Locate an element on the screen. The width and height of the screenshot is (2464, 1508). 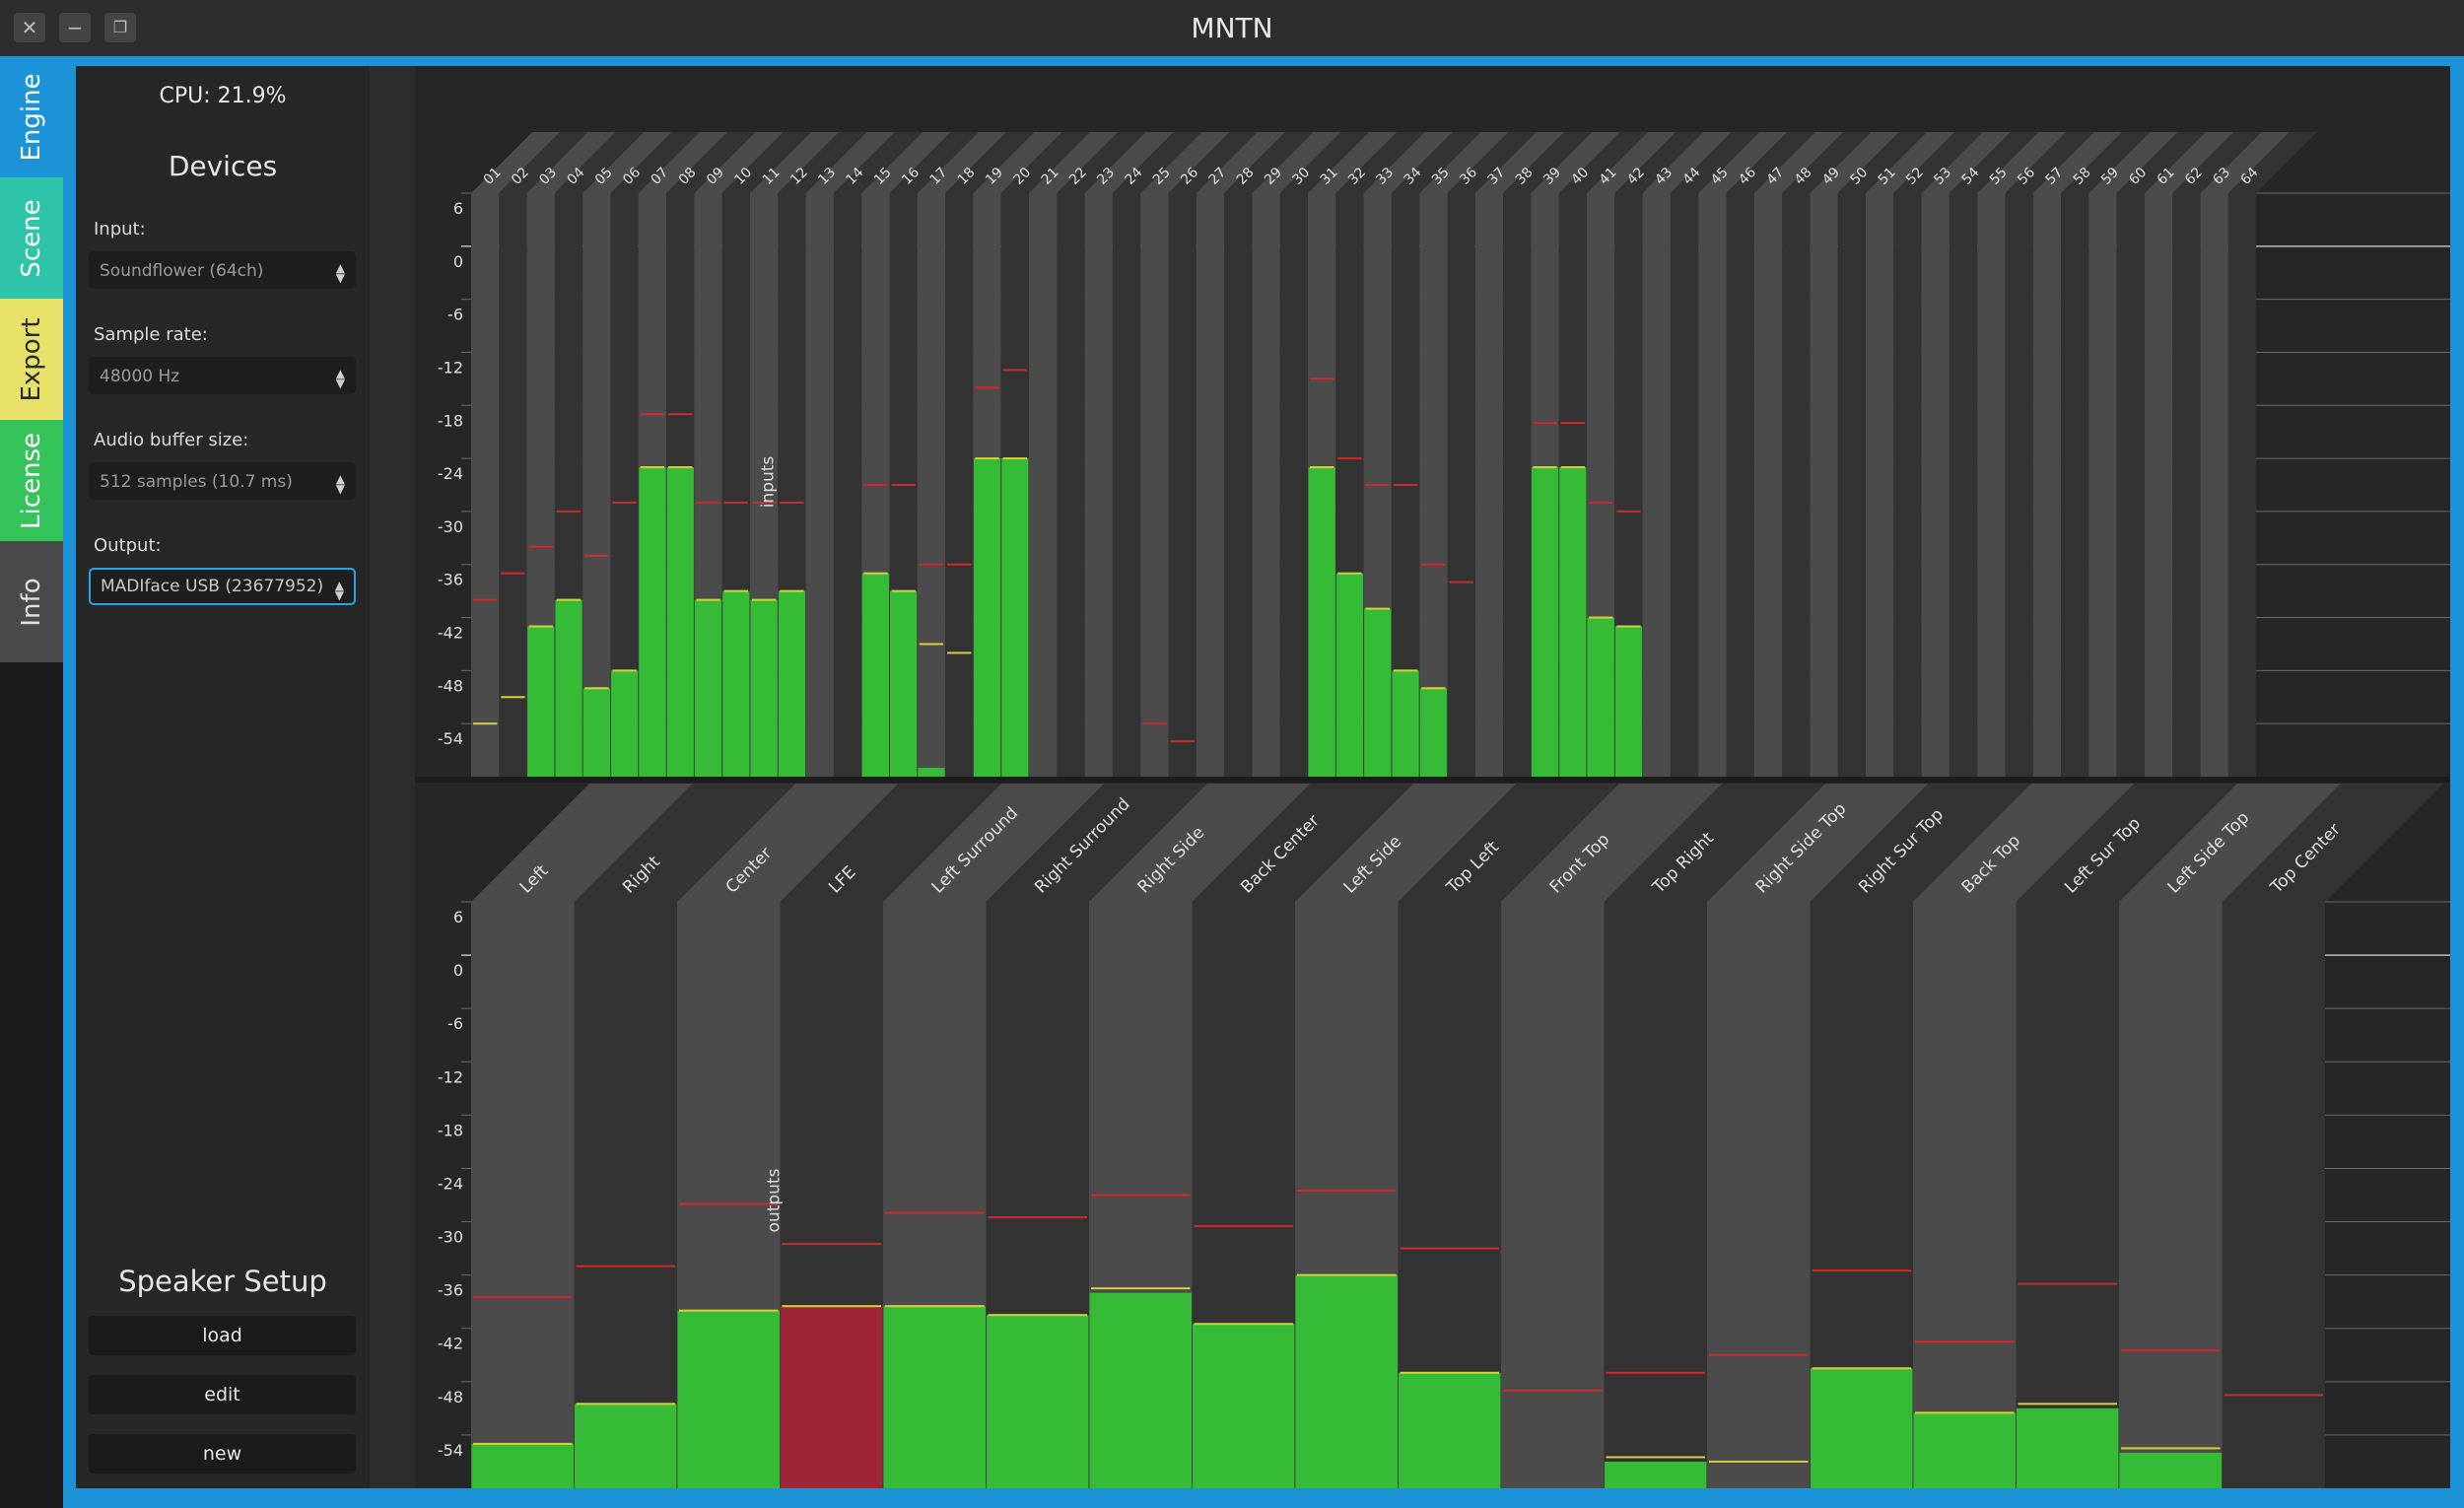
tab-info: Info is located at coordinates (31, 601).